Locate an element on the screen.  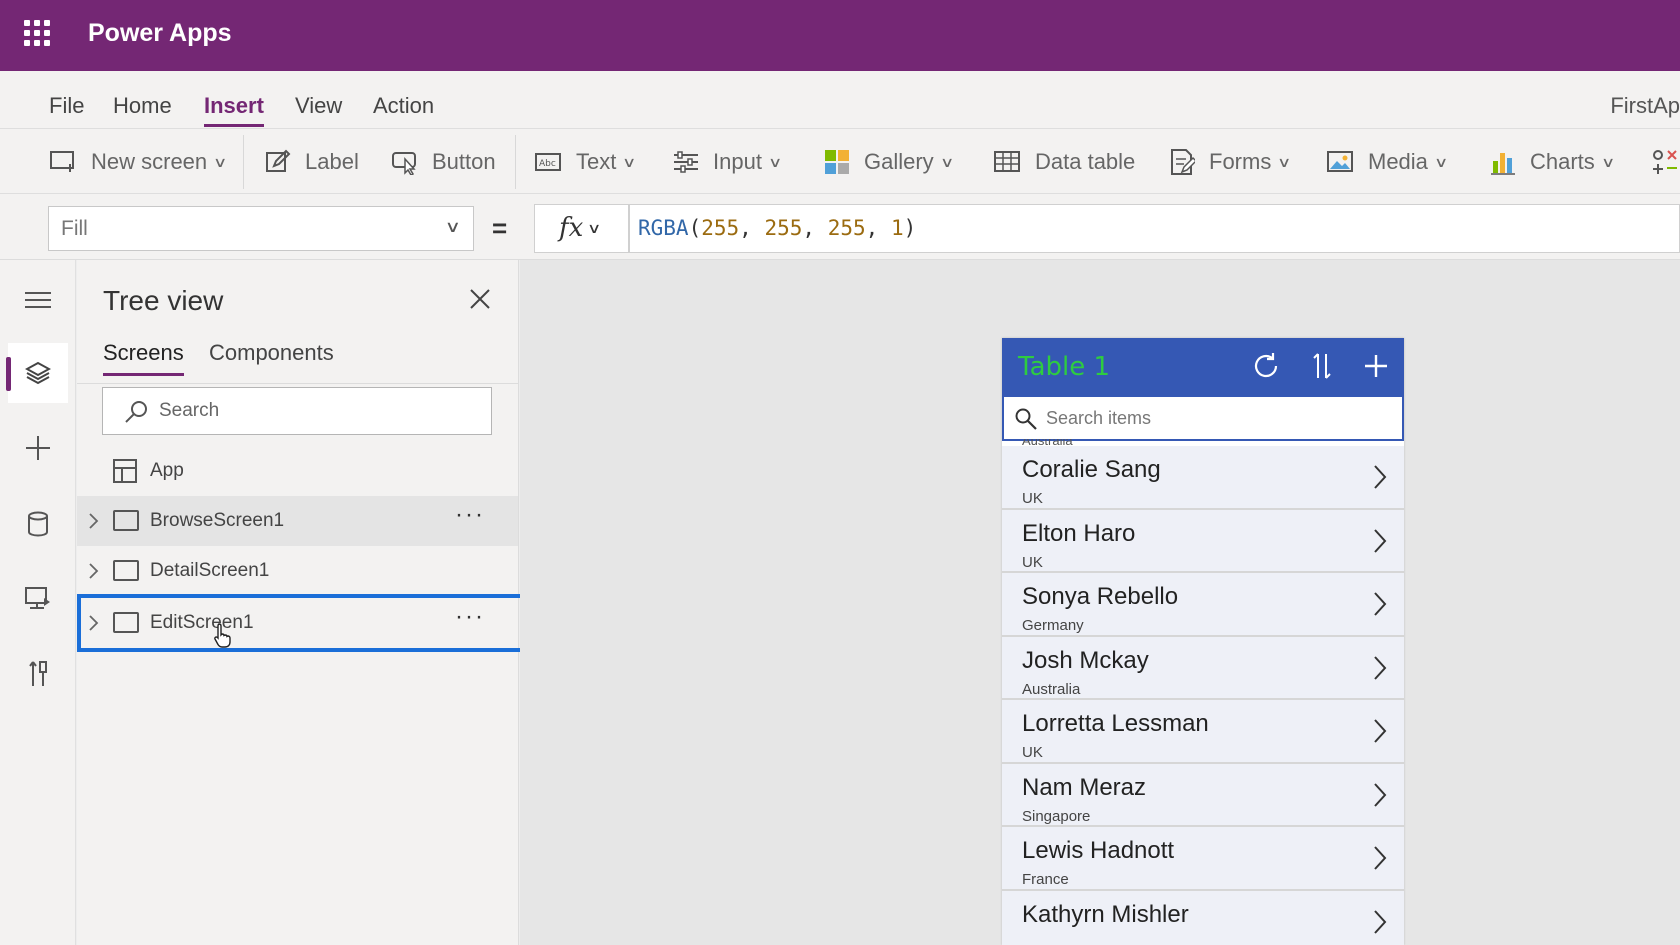
insert-forms-button: Forms ∨ is located at coordinates (1229, 162).